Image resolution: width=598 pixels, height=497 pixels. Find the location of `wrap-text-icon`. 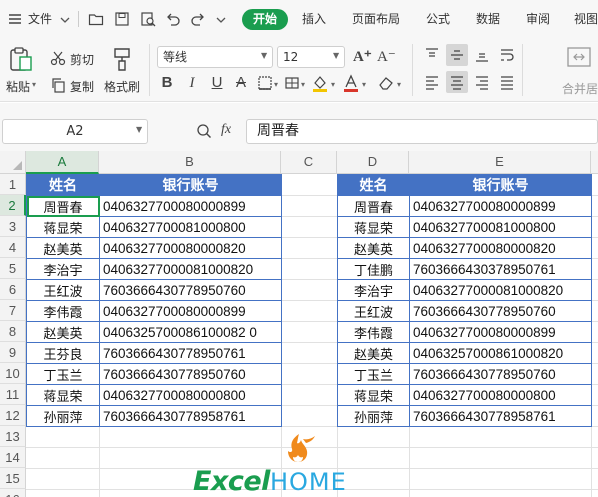

wrap-text-icon is located at coordinates (507, 55).